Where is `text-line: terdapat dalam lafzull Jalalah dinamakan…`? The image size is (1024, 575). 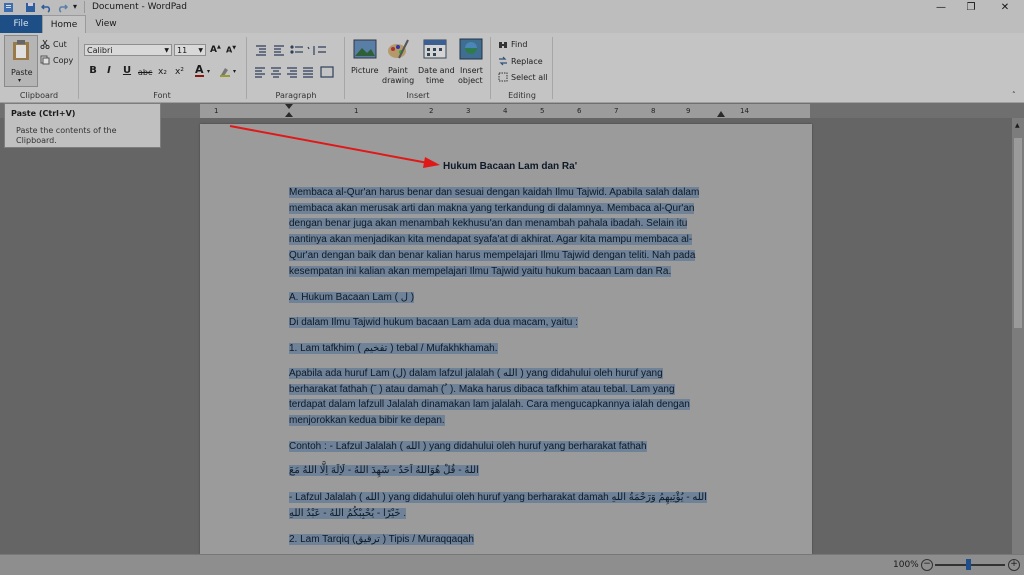 text-line: terdapat dalam lafzull Jalalah dinamakan… is located at coordinates (489, 405).